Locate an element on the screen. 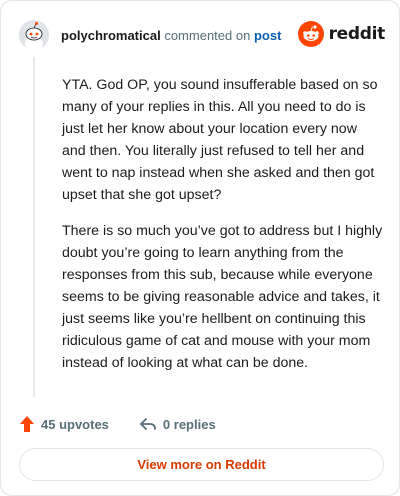  reddit-logo-icon is located at coordinates (310, 34).